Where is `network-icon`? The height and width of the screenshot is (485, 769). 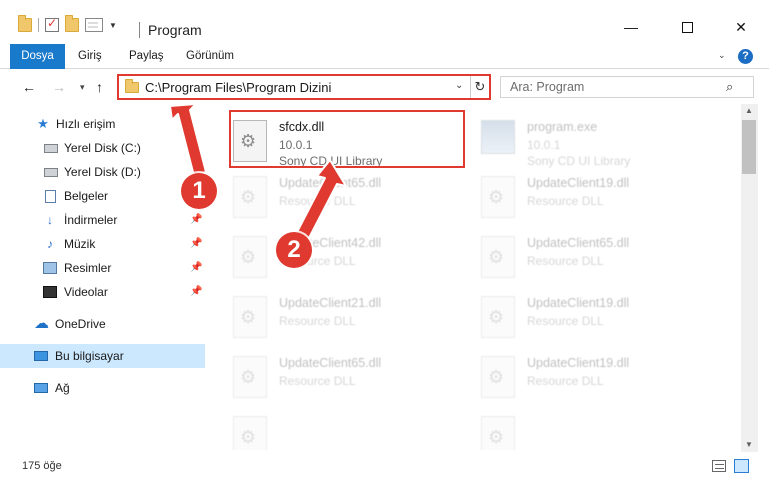 network-icon is located at coordinates (41, 388).